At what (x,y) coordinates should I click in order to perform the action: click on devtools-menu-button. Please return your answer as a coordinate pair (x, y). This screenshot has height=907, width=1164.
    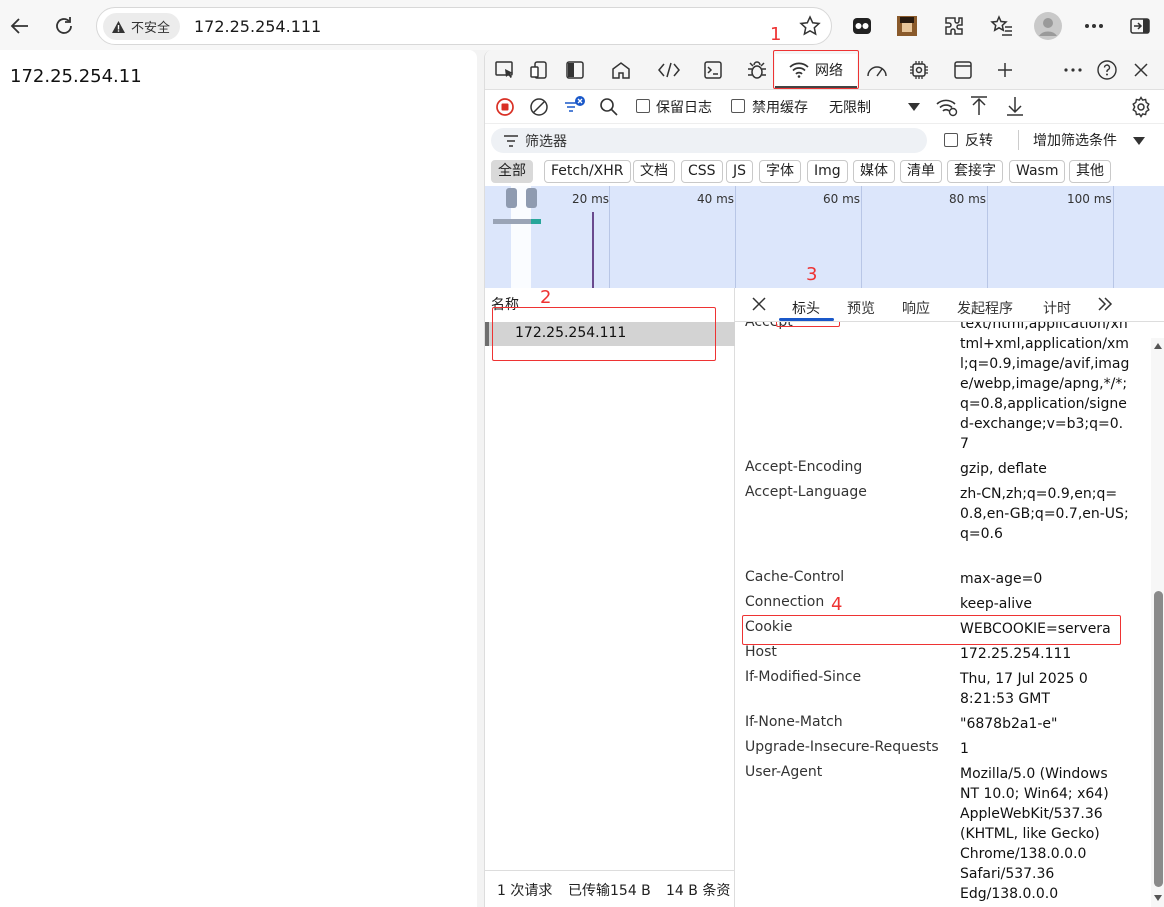
    Looking at the image, I should click on (1073, 70).